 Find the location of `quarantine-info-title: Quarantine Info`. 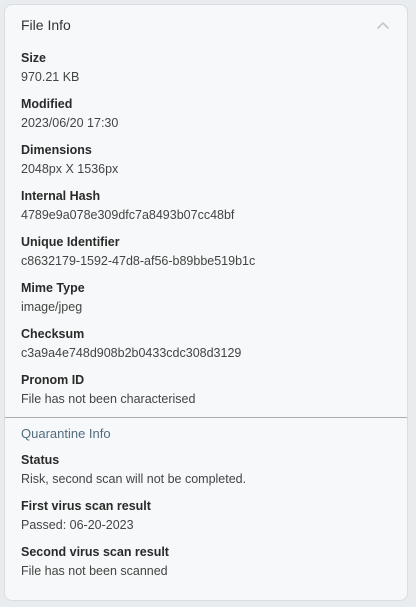

quarantine-info-title: Quarantine Info is located at coordinates (66, 433).